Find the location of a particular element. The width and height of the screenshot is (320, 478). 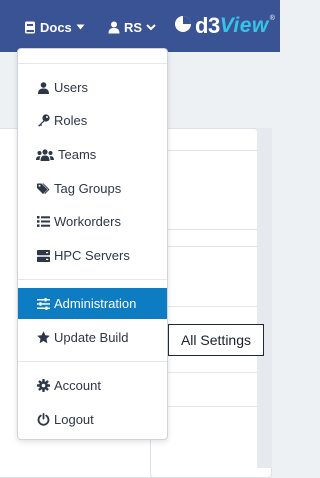

menu-item-label: Teams is located at coordinates (77, 154).